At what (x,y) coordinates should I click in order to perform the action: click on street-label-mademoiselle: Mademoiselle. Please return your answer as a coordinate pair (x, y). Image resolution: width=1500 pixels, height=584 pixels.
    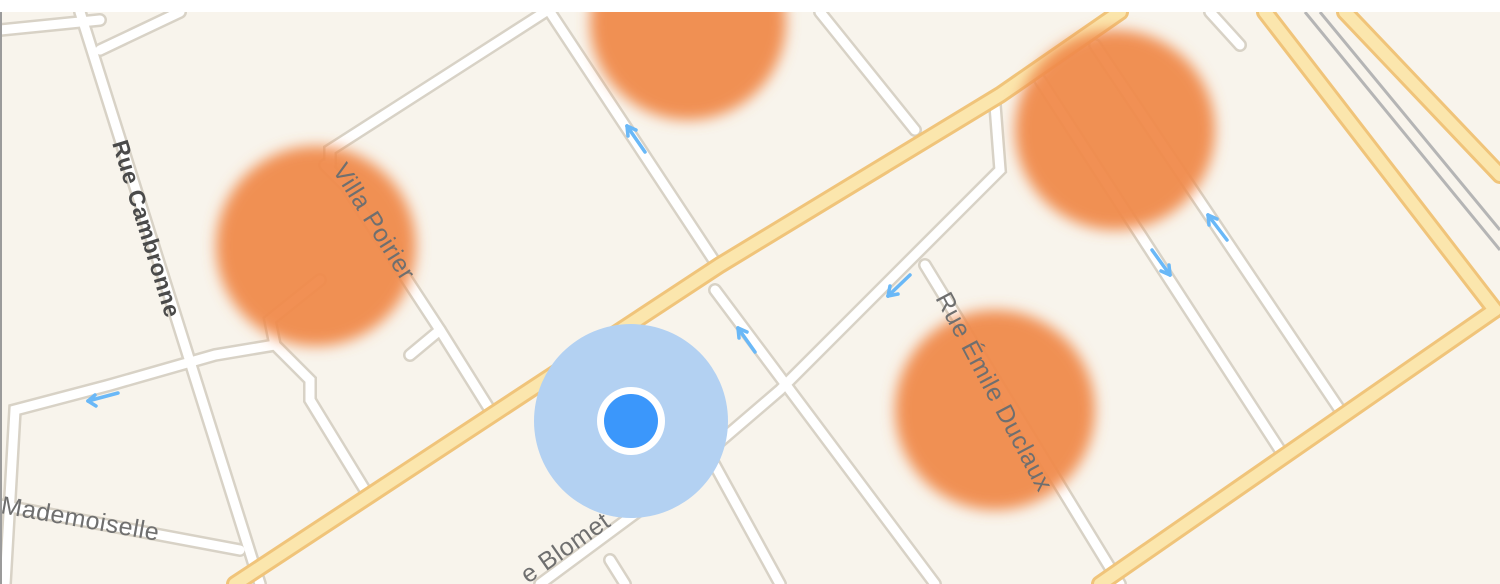
    Looking at the image, I should click on (81, 518).